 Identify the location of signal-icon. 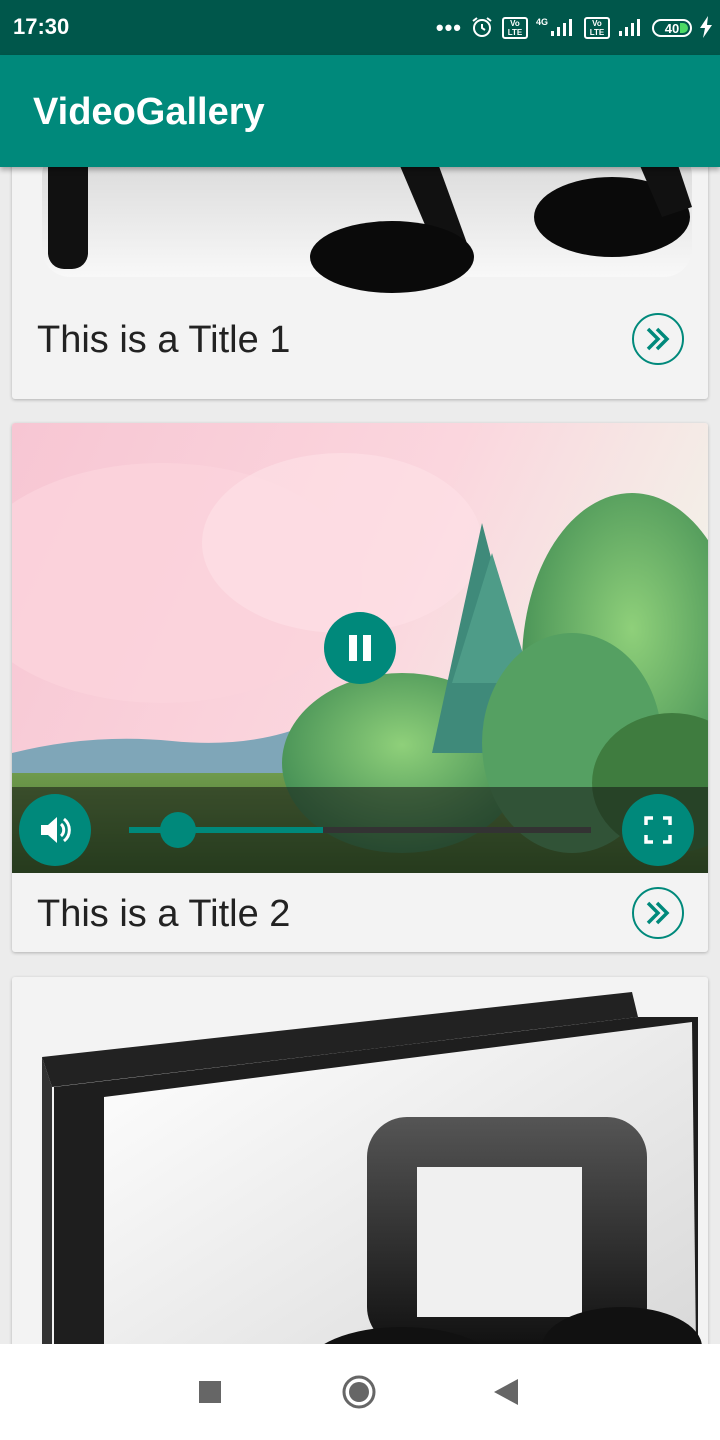
(563, 28).